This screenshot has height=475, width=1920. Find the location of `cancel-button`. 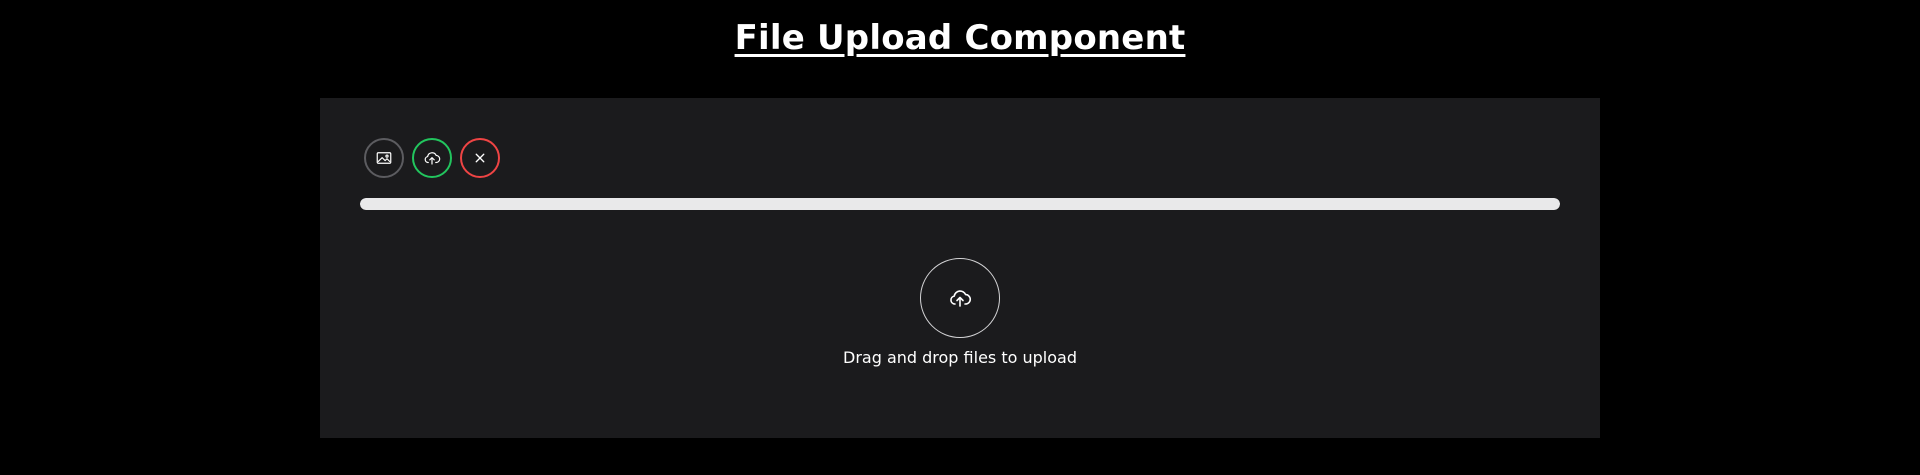

cancel-button is located at coordinates (480, 158).